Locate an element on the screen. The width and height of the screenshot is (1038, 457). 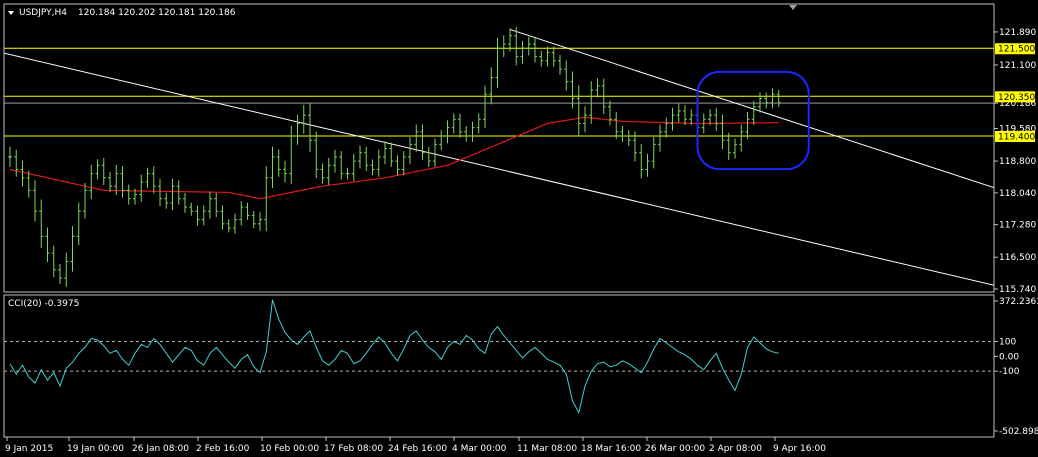
cci-tick-label: 0.00 is located at coordinates (1009, 357).